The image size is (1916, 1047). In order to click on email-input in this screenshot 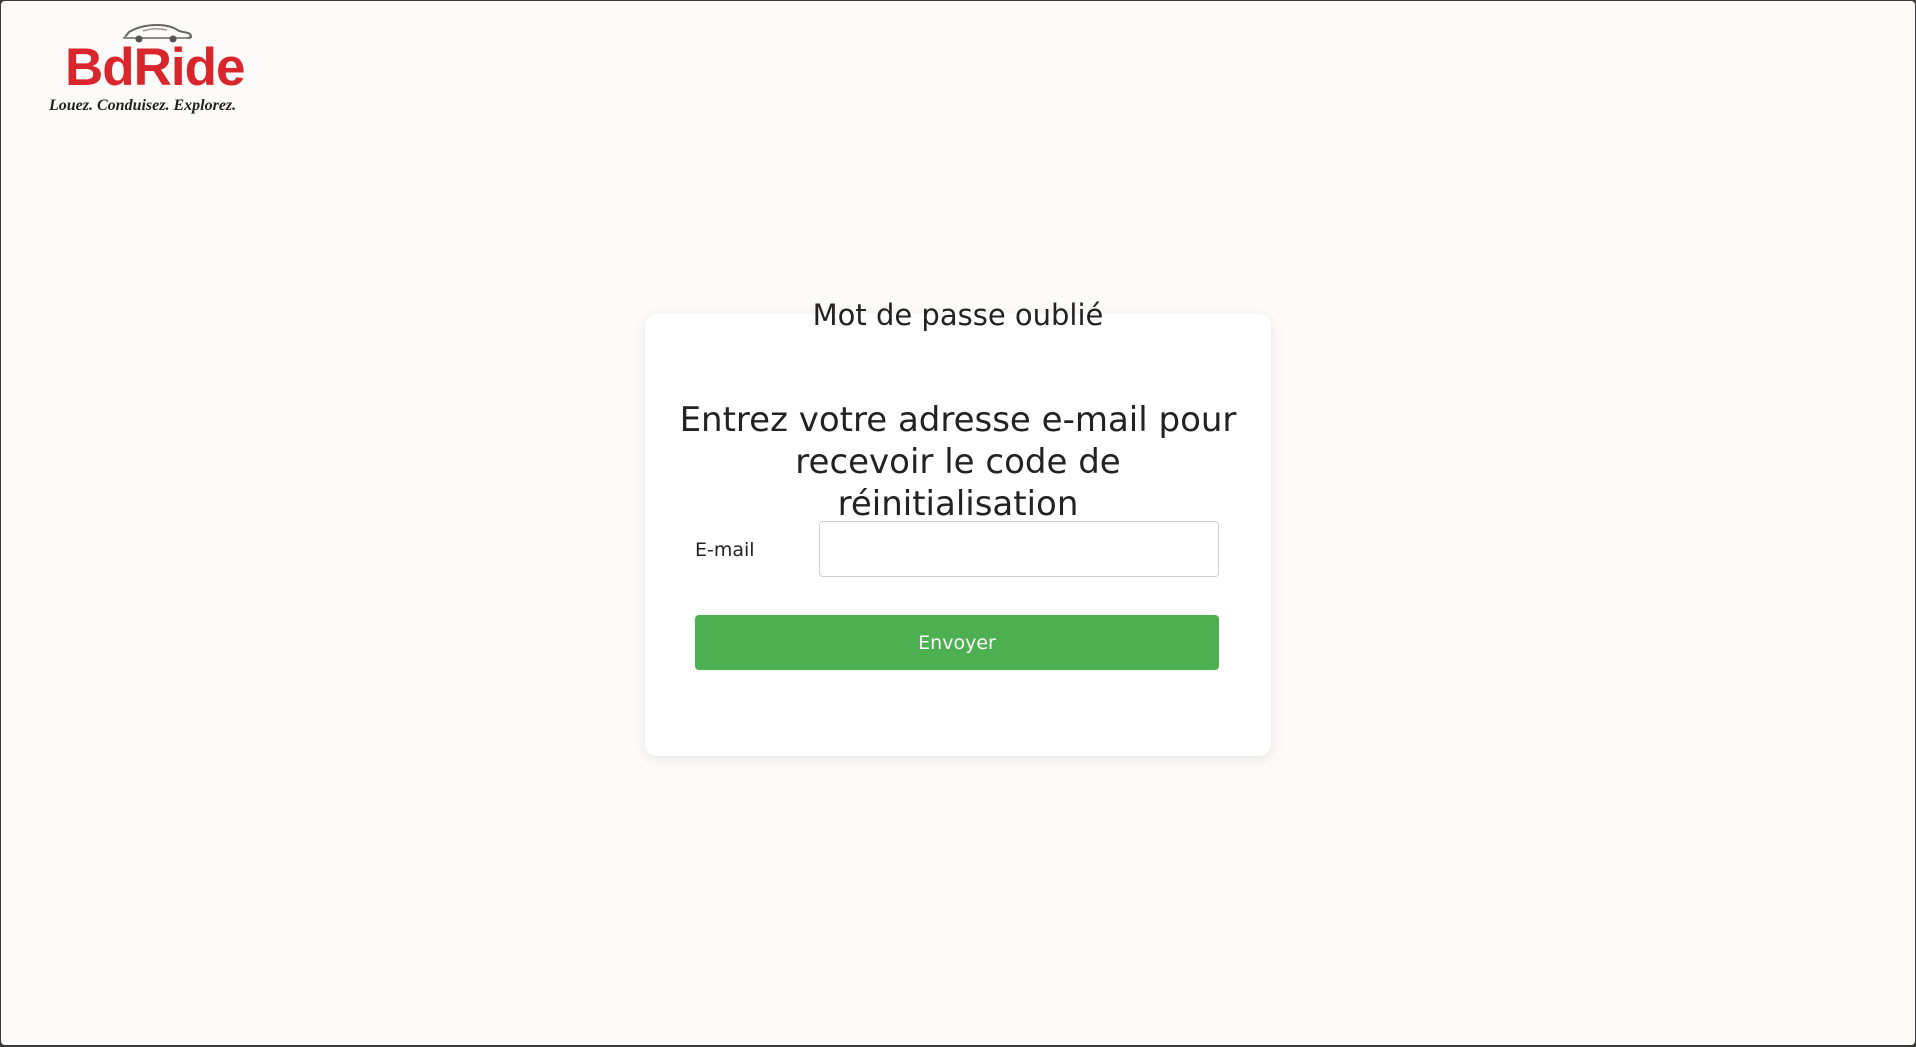, I will do `click(1019, 549)`.